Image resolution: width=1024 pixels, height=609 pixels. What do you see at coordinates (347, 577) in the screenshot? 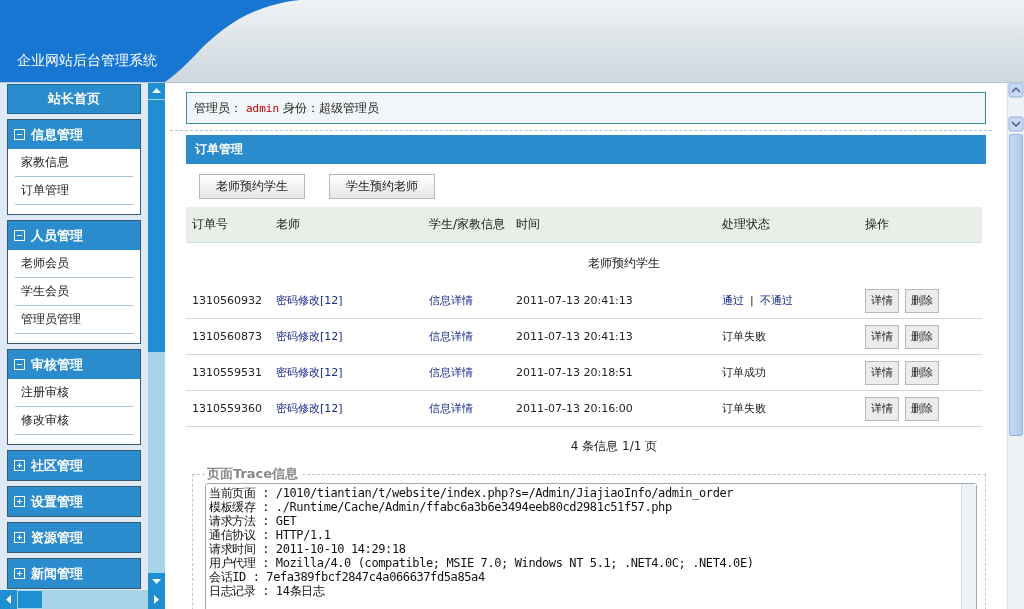
I see `trace-line: 会话ID : 7efa389fbcf2847c4a066637fd5a85a4` at bounding box center [347, 577].